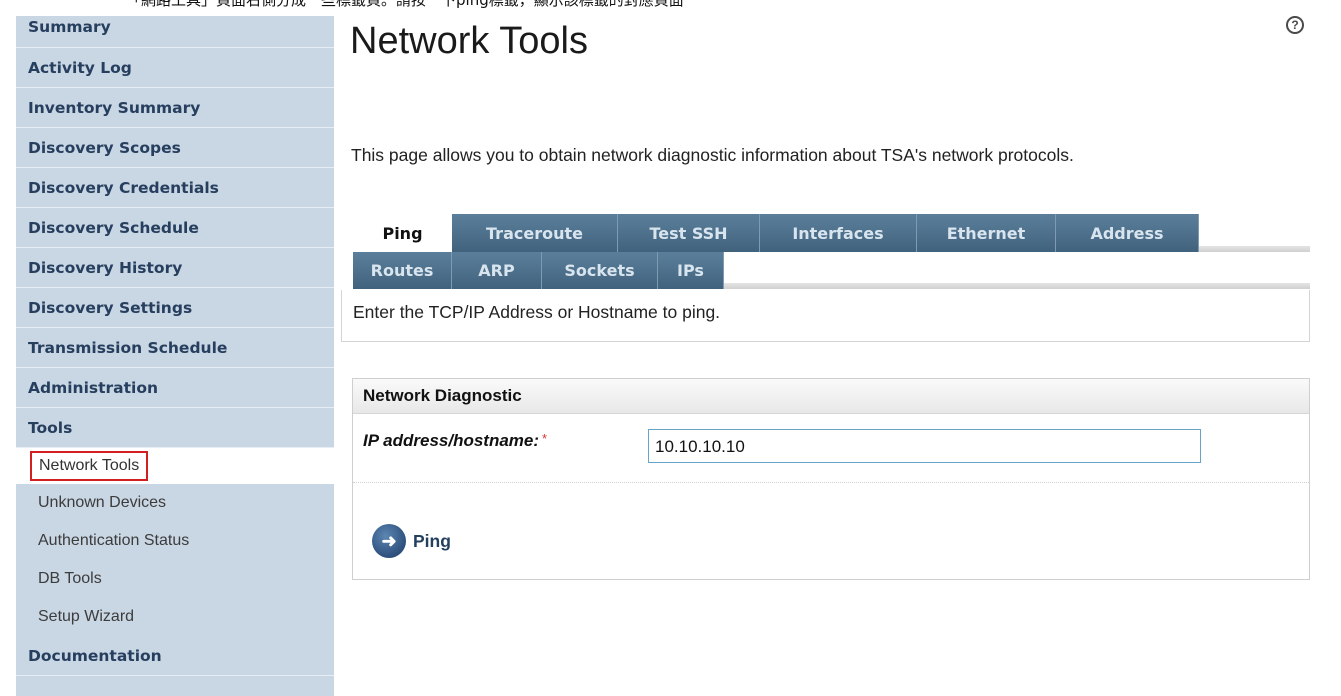  Describe the element at coordinates (402, 233) in the screenshot. I see `tab-ping: Ping` at that location.